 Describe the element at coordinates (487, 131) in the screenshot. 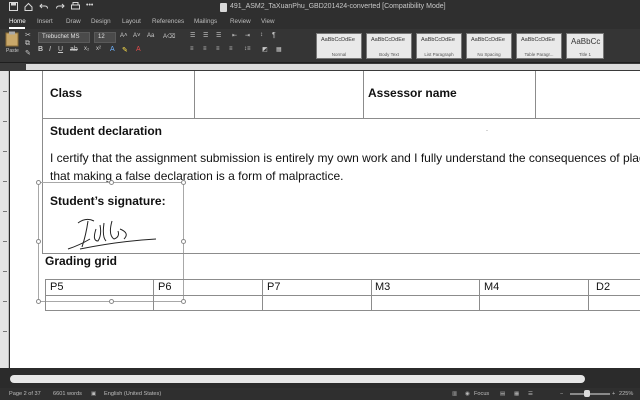

I see `stray-mark: ·` at that location.